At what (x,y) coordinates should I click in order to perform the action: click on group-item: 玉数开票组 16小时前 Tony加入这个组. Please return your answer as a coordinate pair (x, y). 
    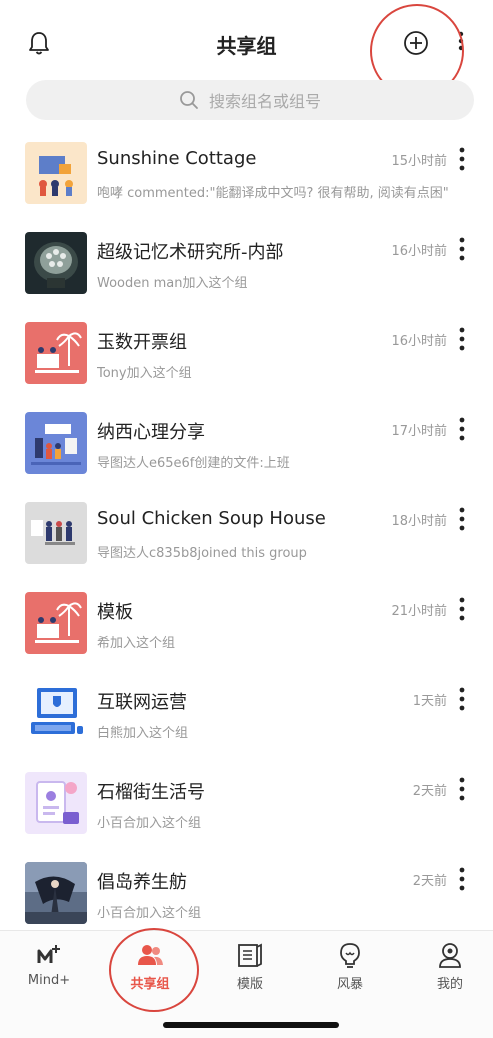
    Looking at the image, I should click on (246, 353).